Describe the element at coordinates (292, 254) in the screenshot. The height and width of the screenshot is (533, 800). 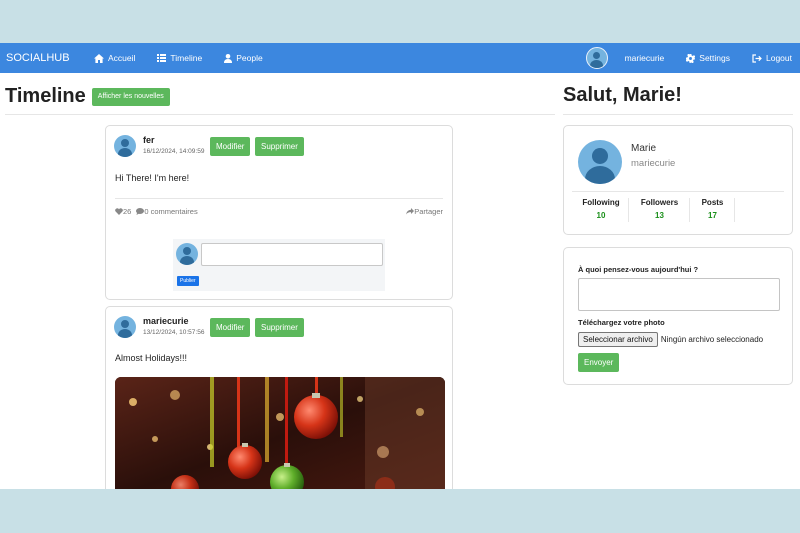
I see `comment-input` at that location.